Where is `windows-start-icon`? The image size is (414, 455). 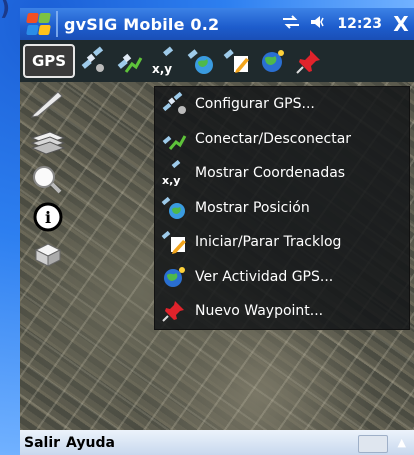
windows-start-icon is located at coordinates (38, 24).